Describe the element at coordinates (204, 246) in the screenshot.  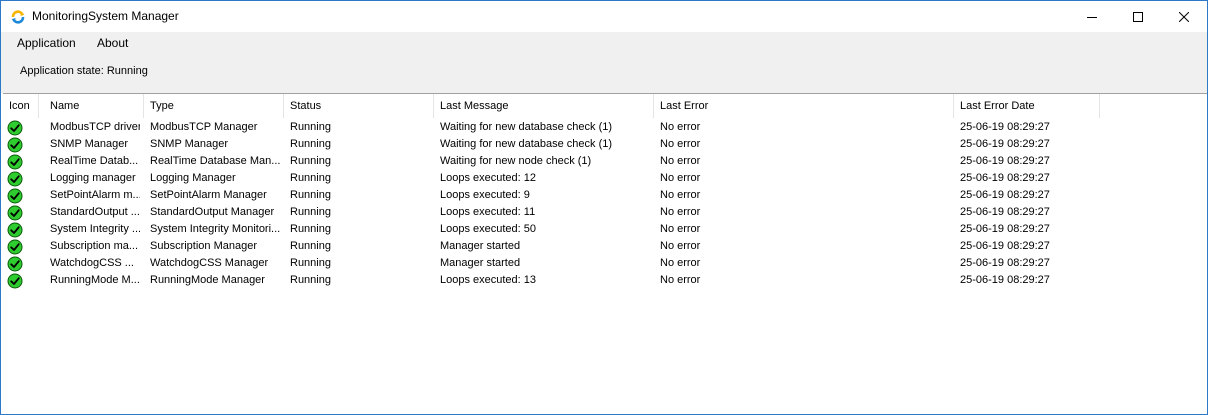
I see `cell-type: Subscription Manager` at that location.